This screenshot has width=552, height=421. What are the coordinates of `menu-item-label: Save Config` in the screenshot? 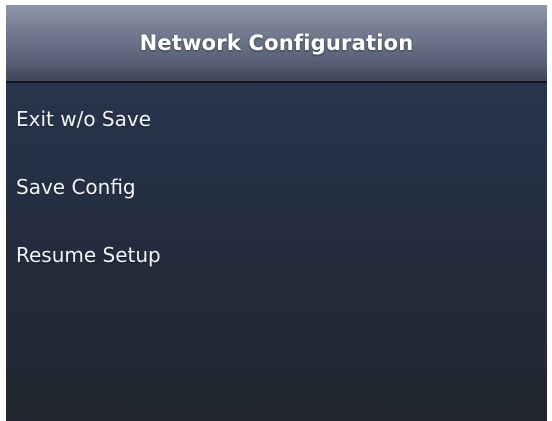 It's located at (76, 187).